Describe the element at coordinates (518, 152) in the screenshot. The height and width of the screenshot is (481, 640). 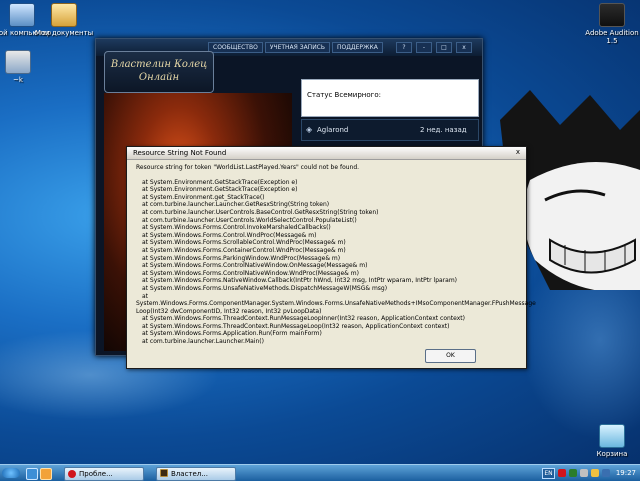
I see `dialog-close-button: x` at that location.